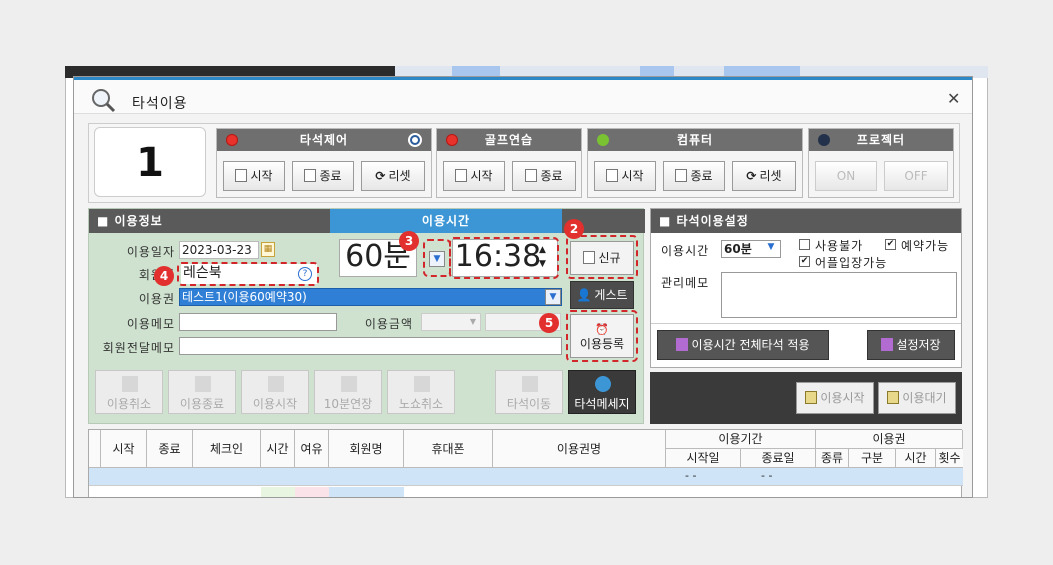 This screenshot has width=1053, height=565. Describe the element at coordinates (451, 322) in the screenshot. I see `amount-select: ▼` at that location.